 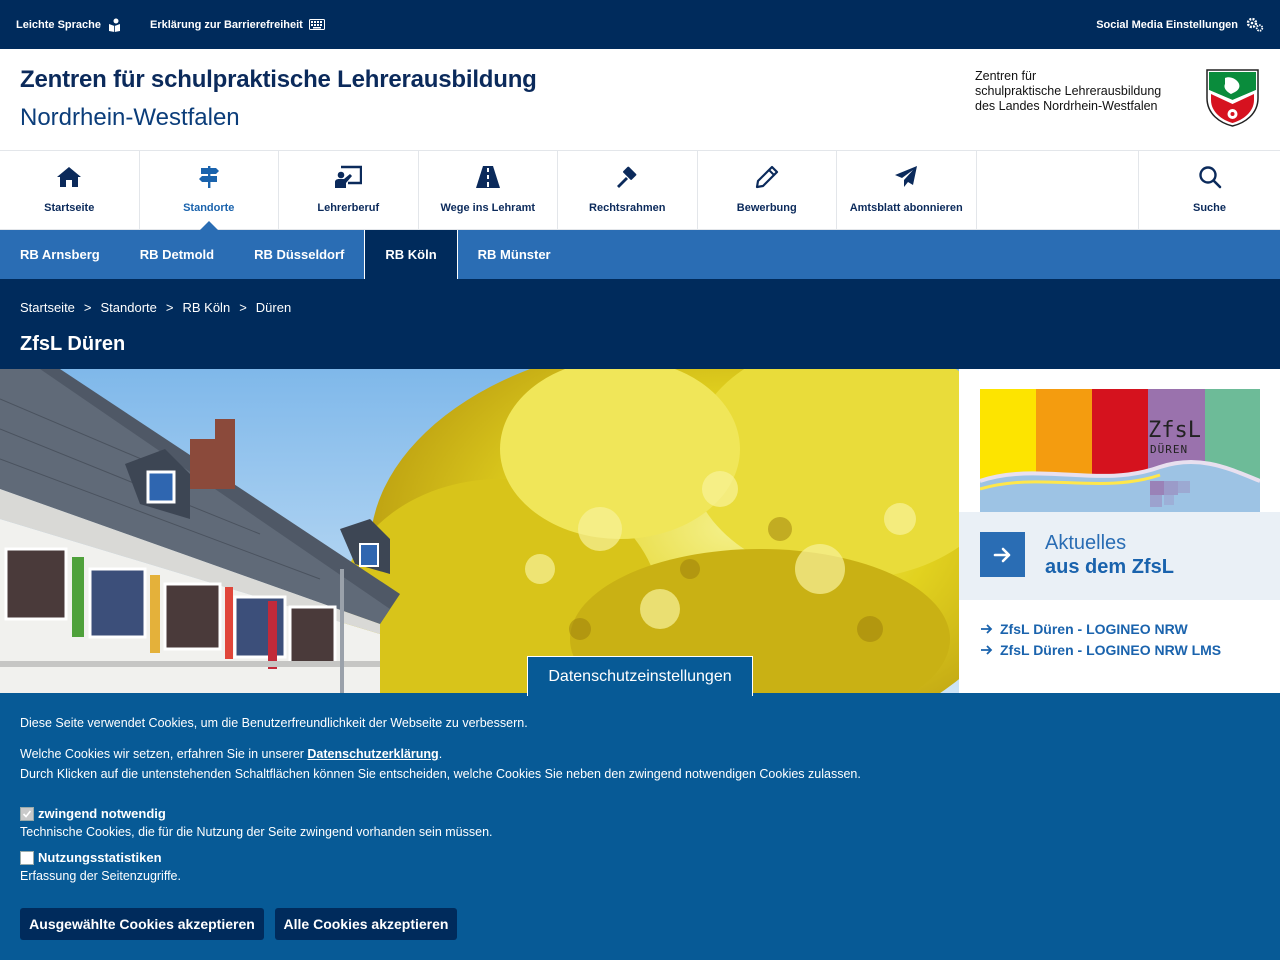 I want to click on breadcrumb-item: Standorte, so click(x=129, y=307).